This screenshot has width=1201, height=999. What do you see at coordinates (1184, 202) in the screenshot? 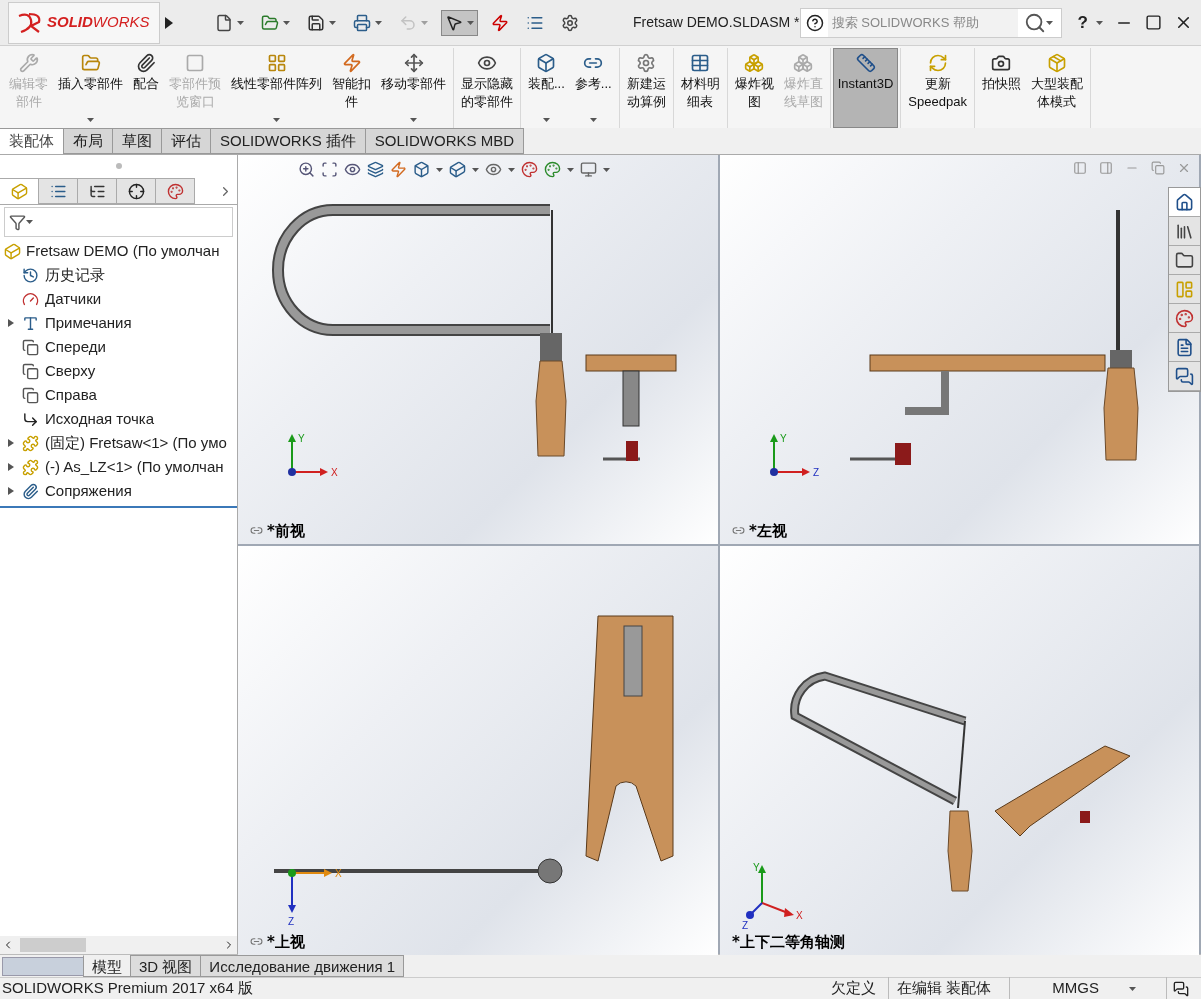
I see `task-pane-tab` at bounding box center [1184, 202].